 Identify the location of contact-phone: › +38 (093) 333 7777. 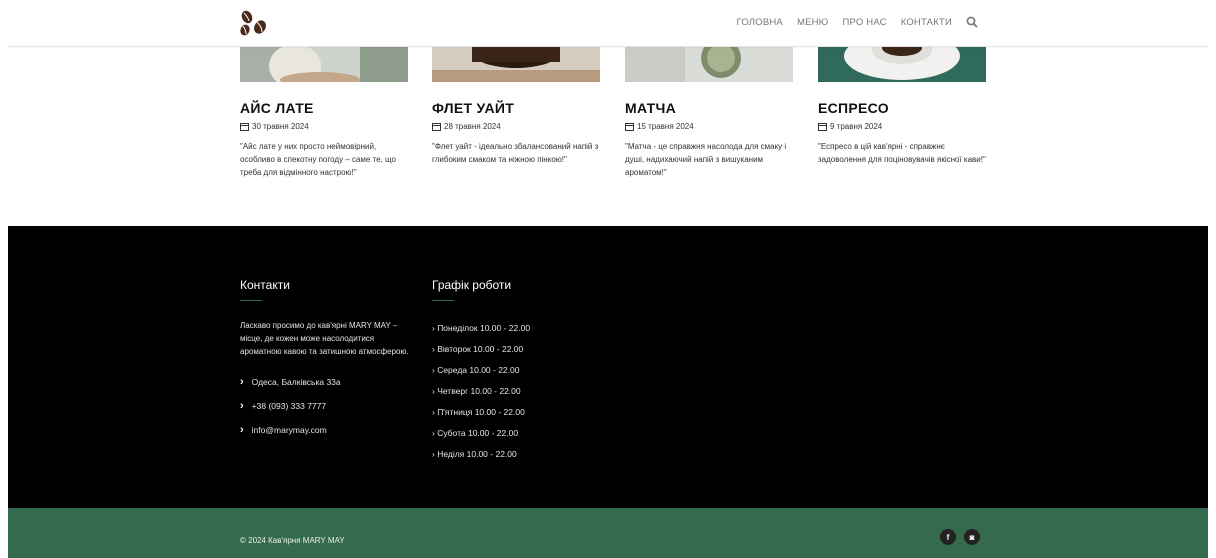
(326, 406).